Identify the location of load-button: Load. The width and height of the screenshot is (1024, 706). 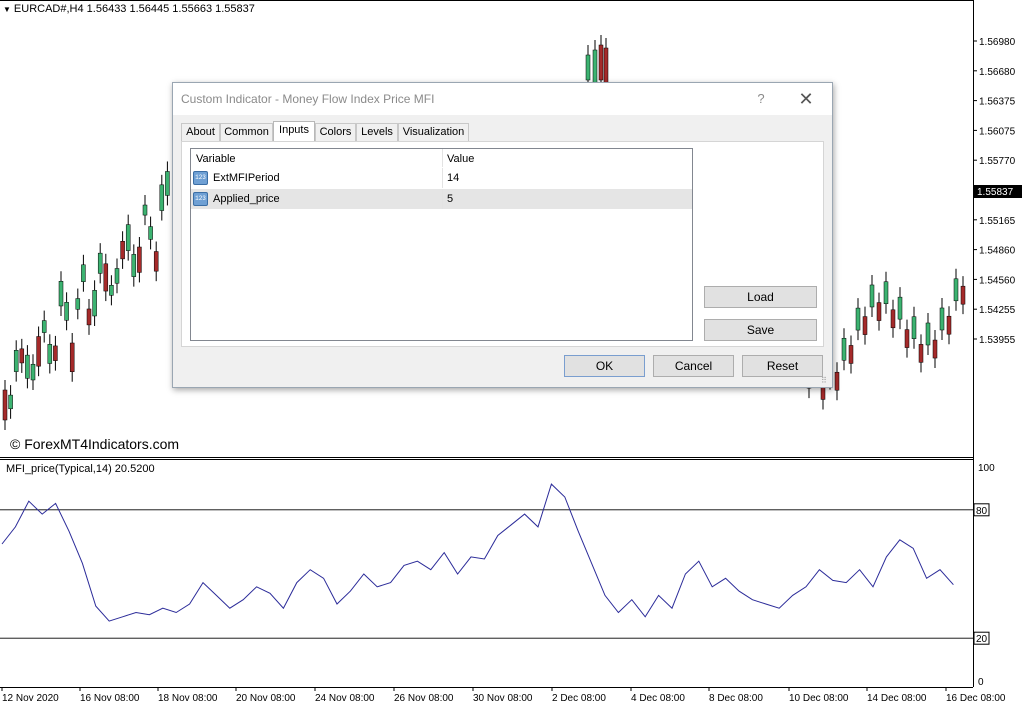
(760, 297).